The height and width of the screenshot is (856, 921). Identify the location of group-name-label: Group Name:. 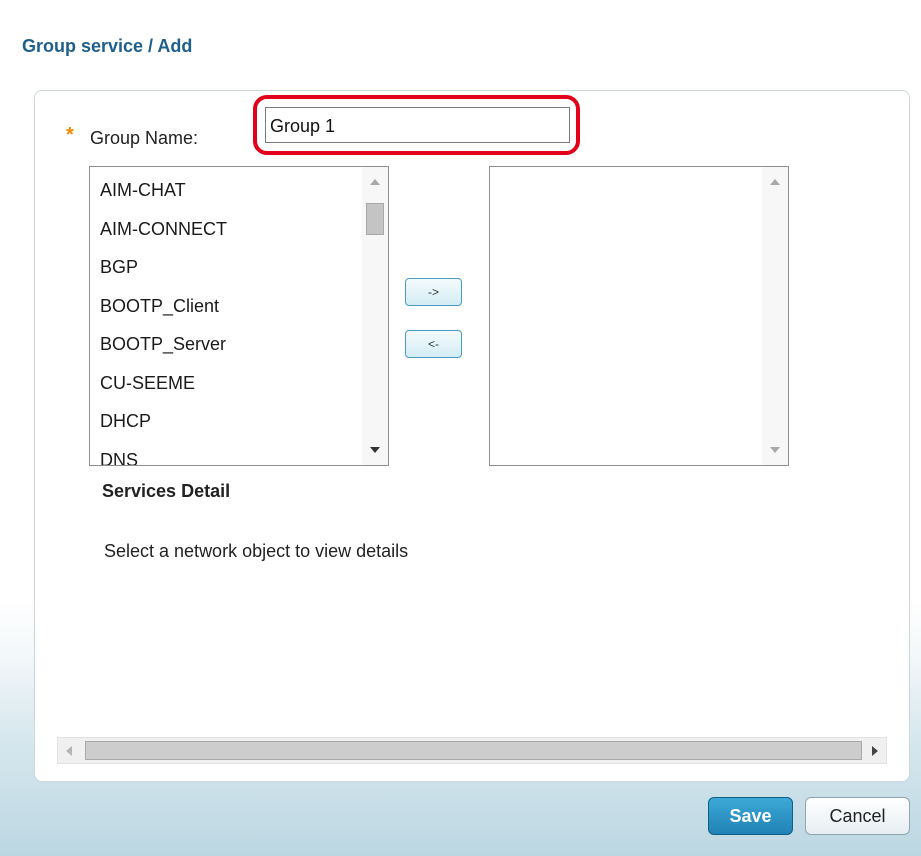
(144, 138).